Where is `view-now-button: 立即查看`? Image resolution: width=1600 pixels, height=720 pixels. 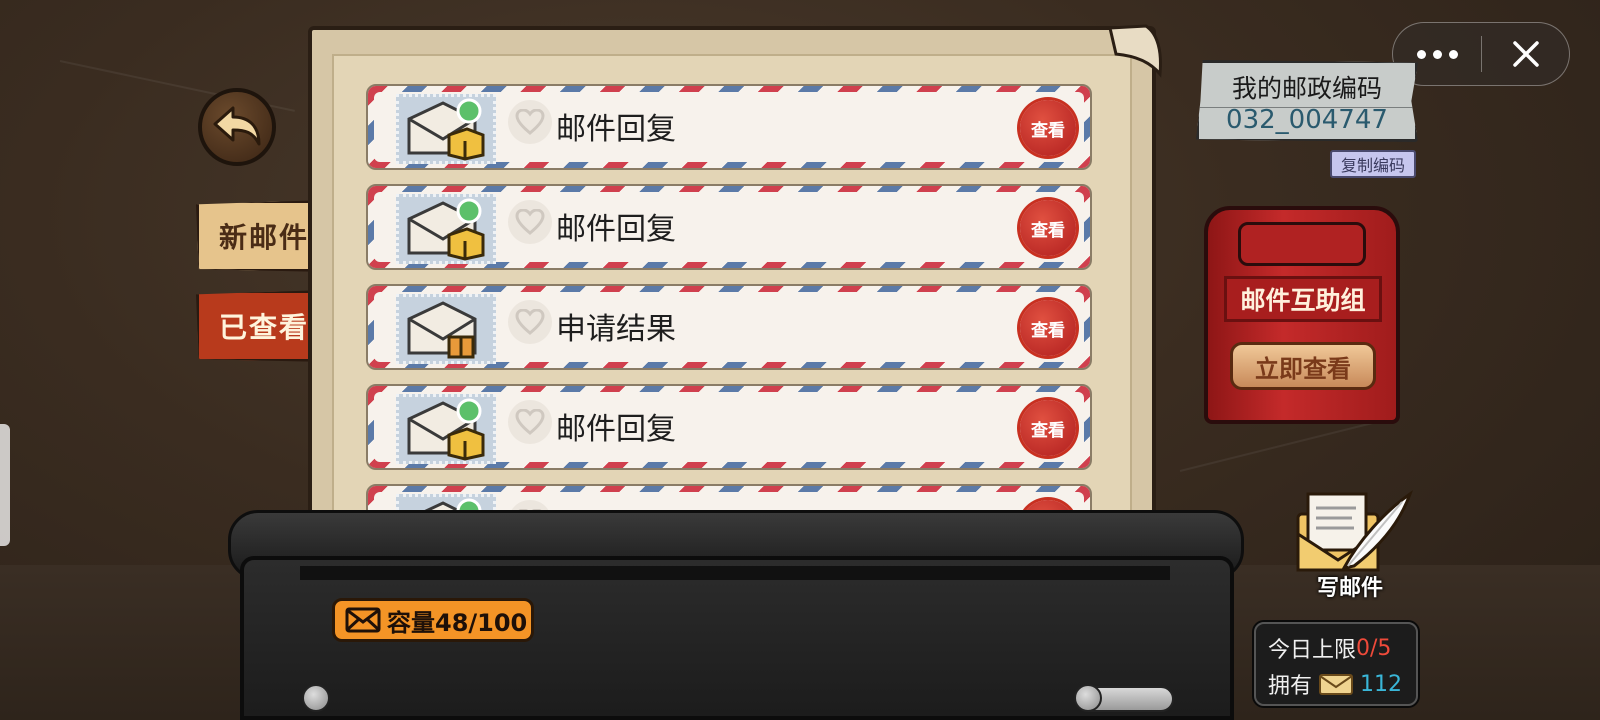
view-now-button: 立即查看 is located at coordinates (1303, 366).